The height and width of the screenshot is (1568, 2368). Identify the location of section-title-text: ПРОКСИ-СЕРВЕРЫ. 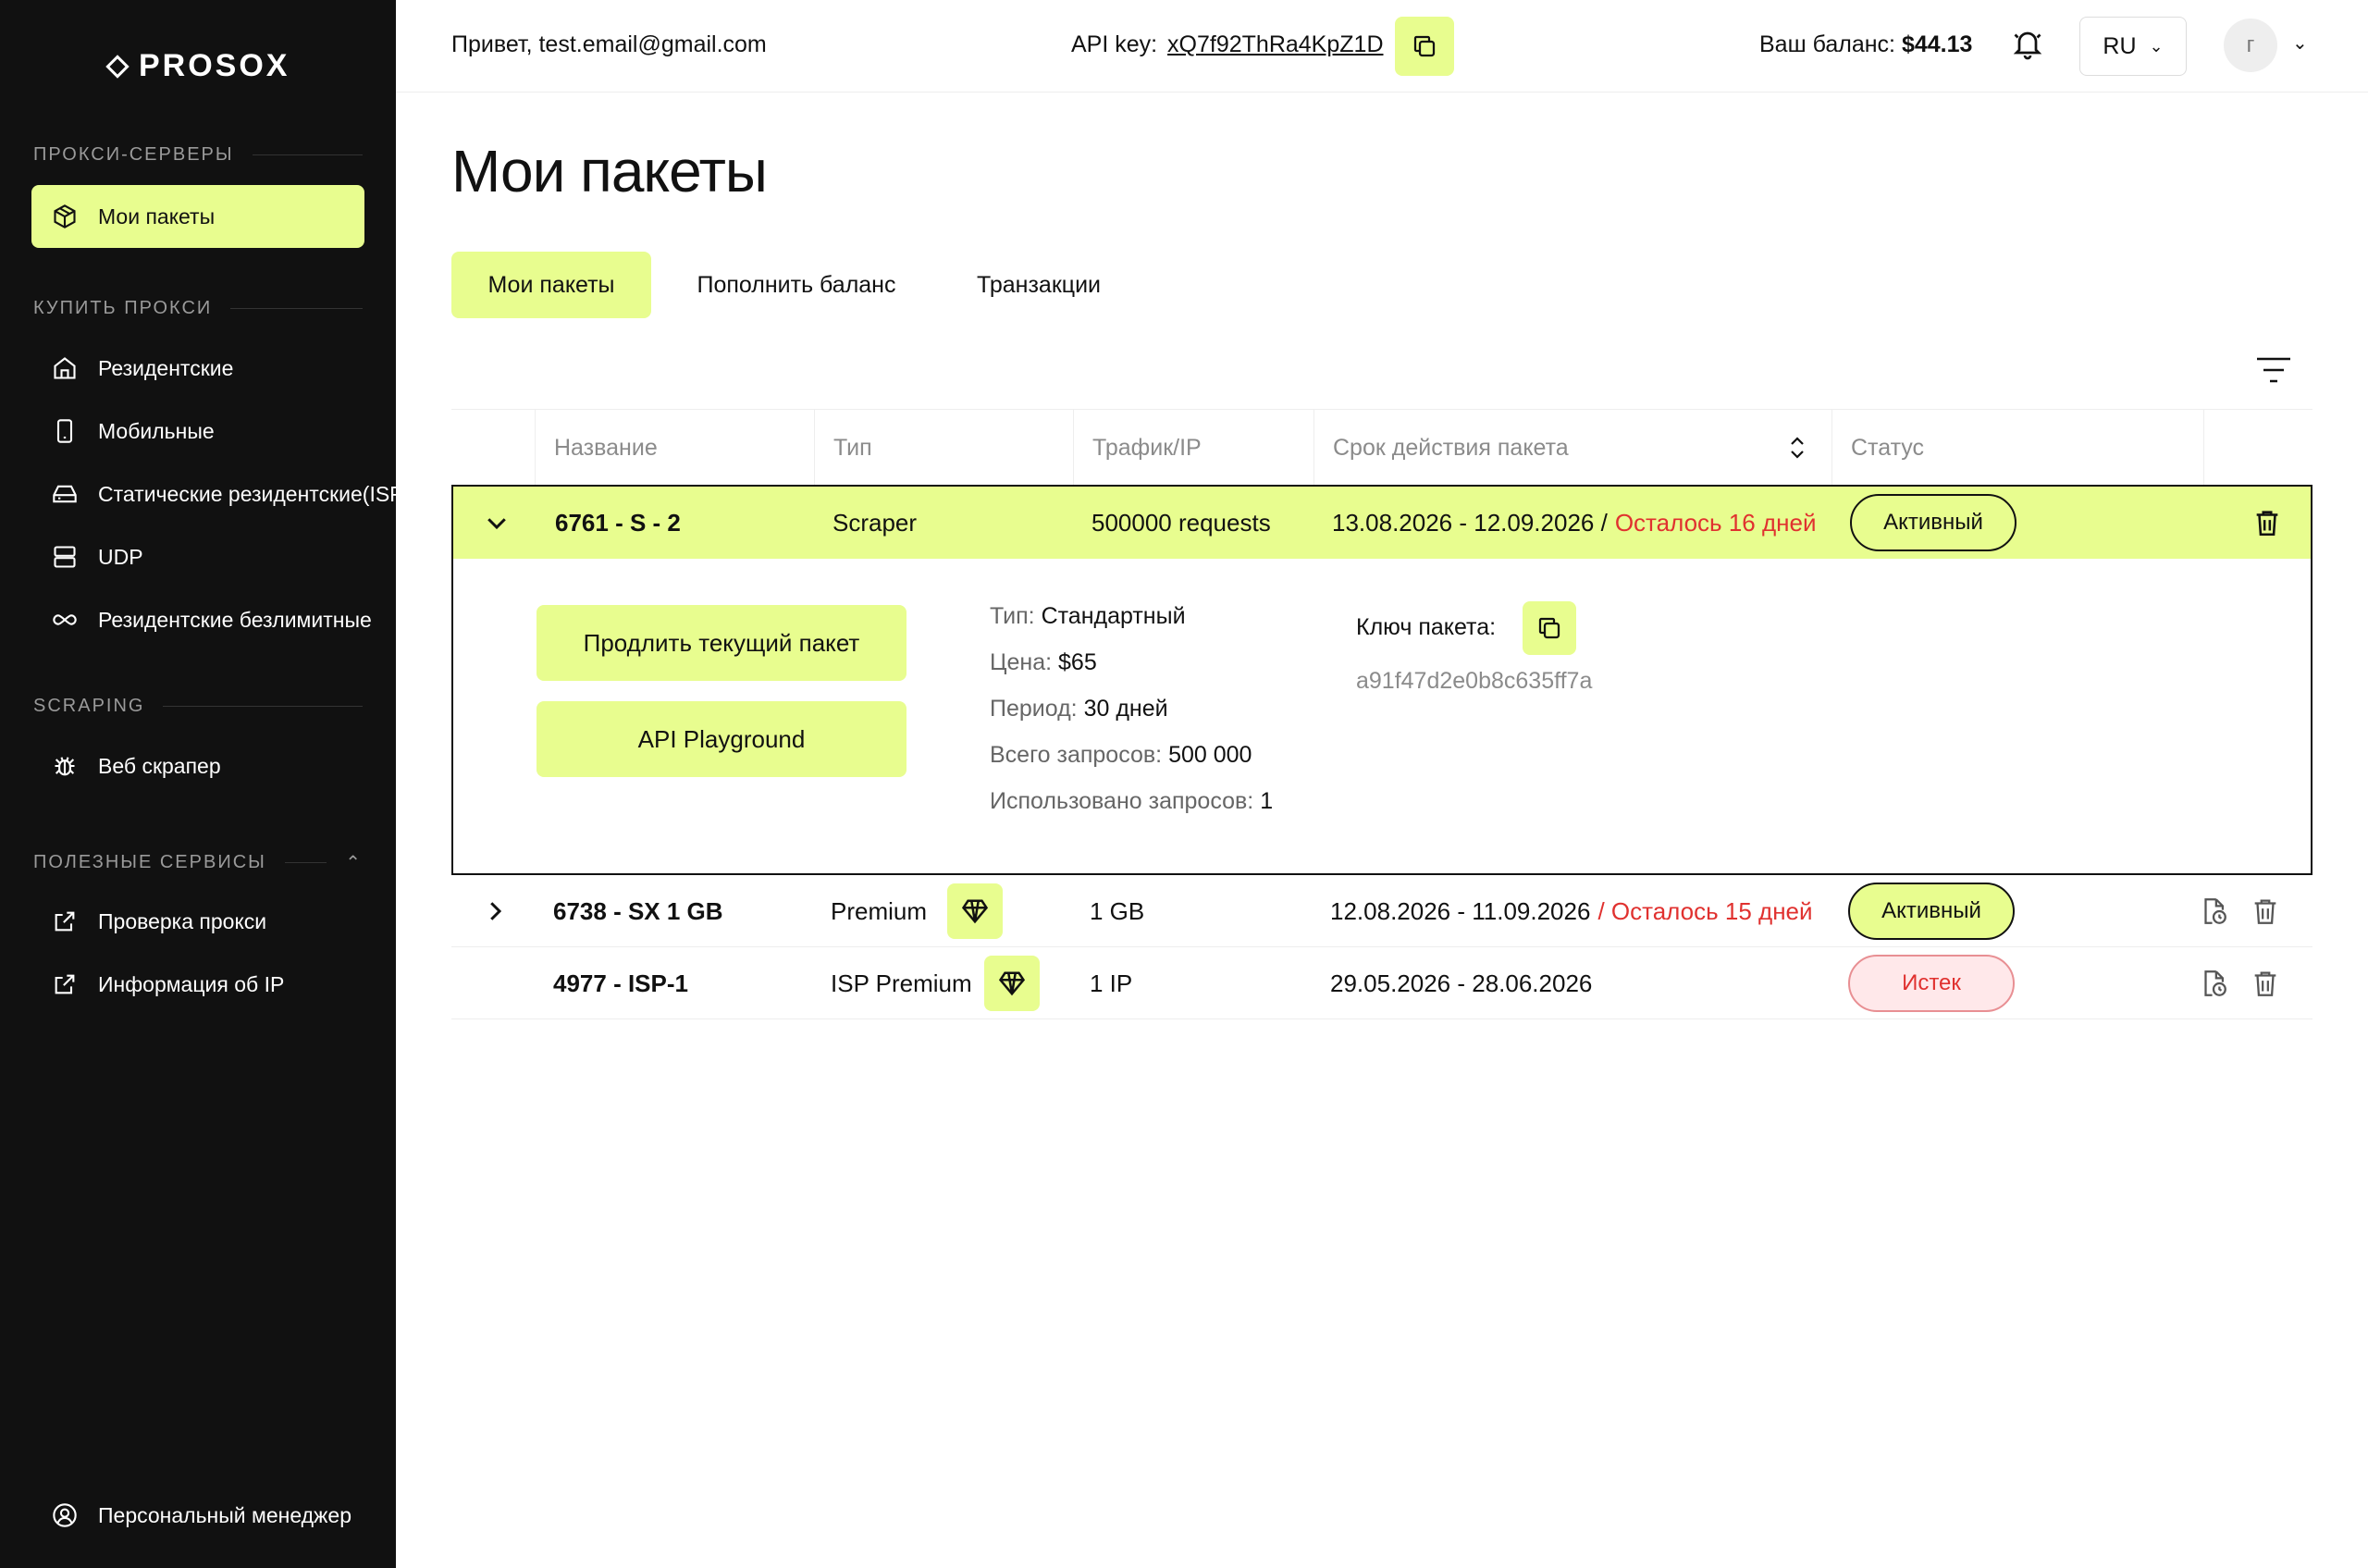
(133, 154).